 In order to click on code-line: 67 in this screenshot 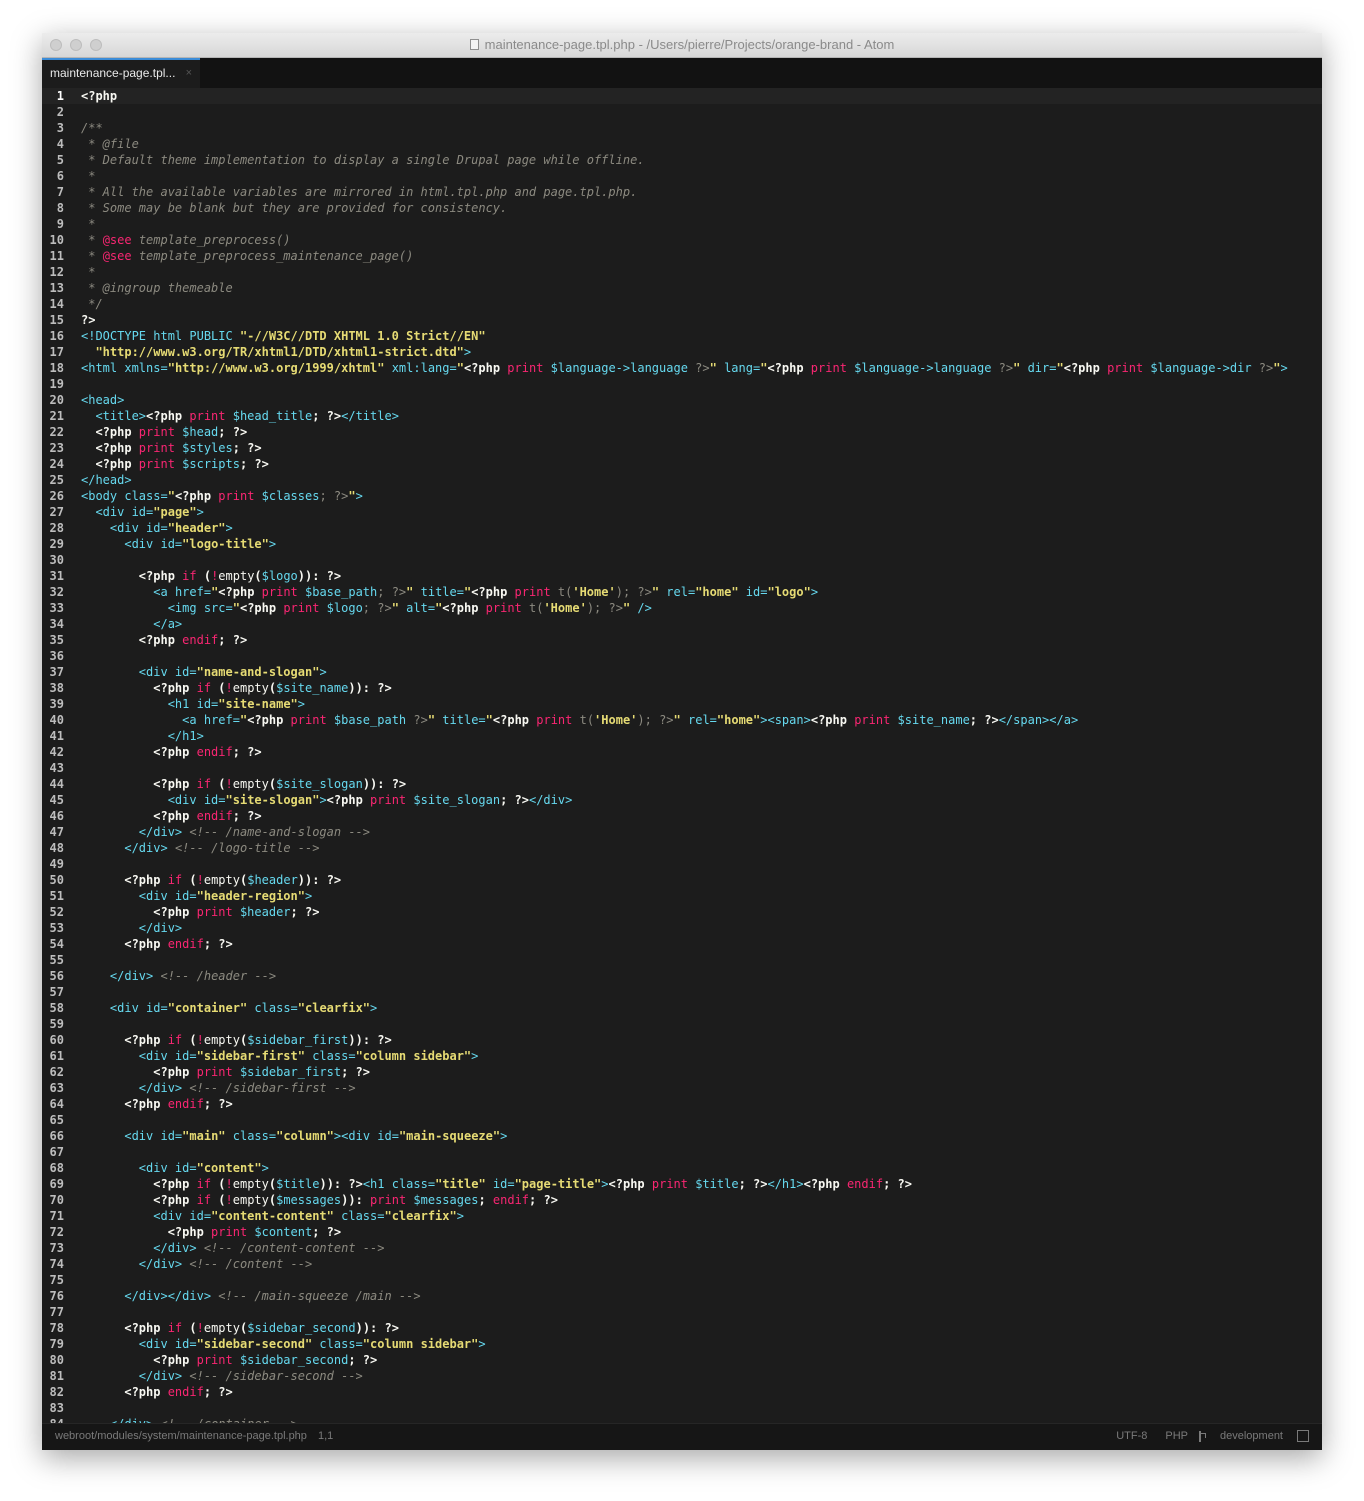, I will do `click(682, 1152)`.